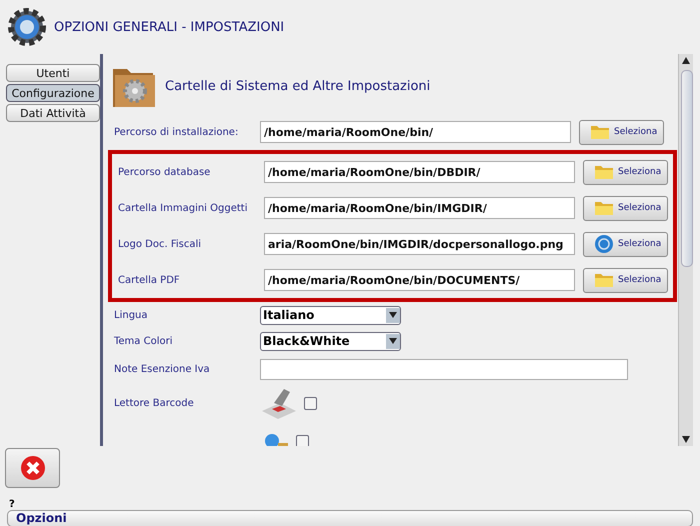 This screenshot has height=526, width=700. I want to click on sidebar-tab: Dati Attività, so click(53, 113).